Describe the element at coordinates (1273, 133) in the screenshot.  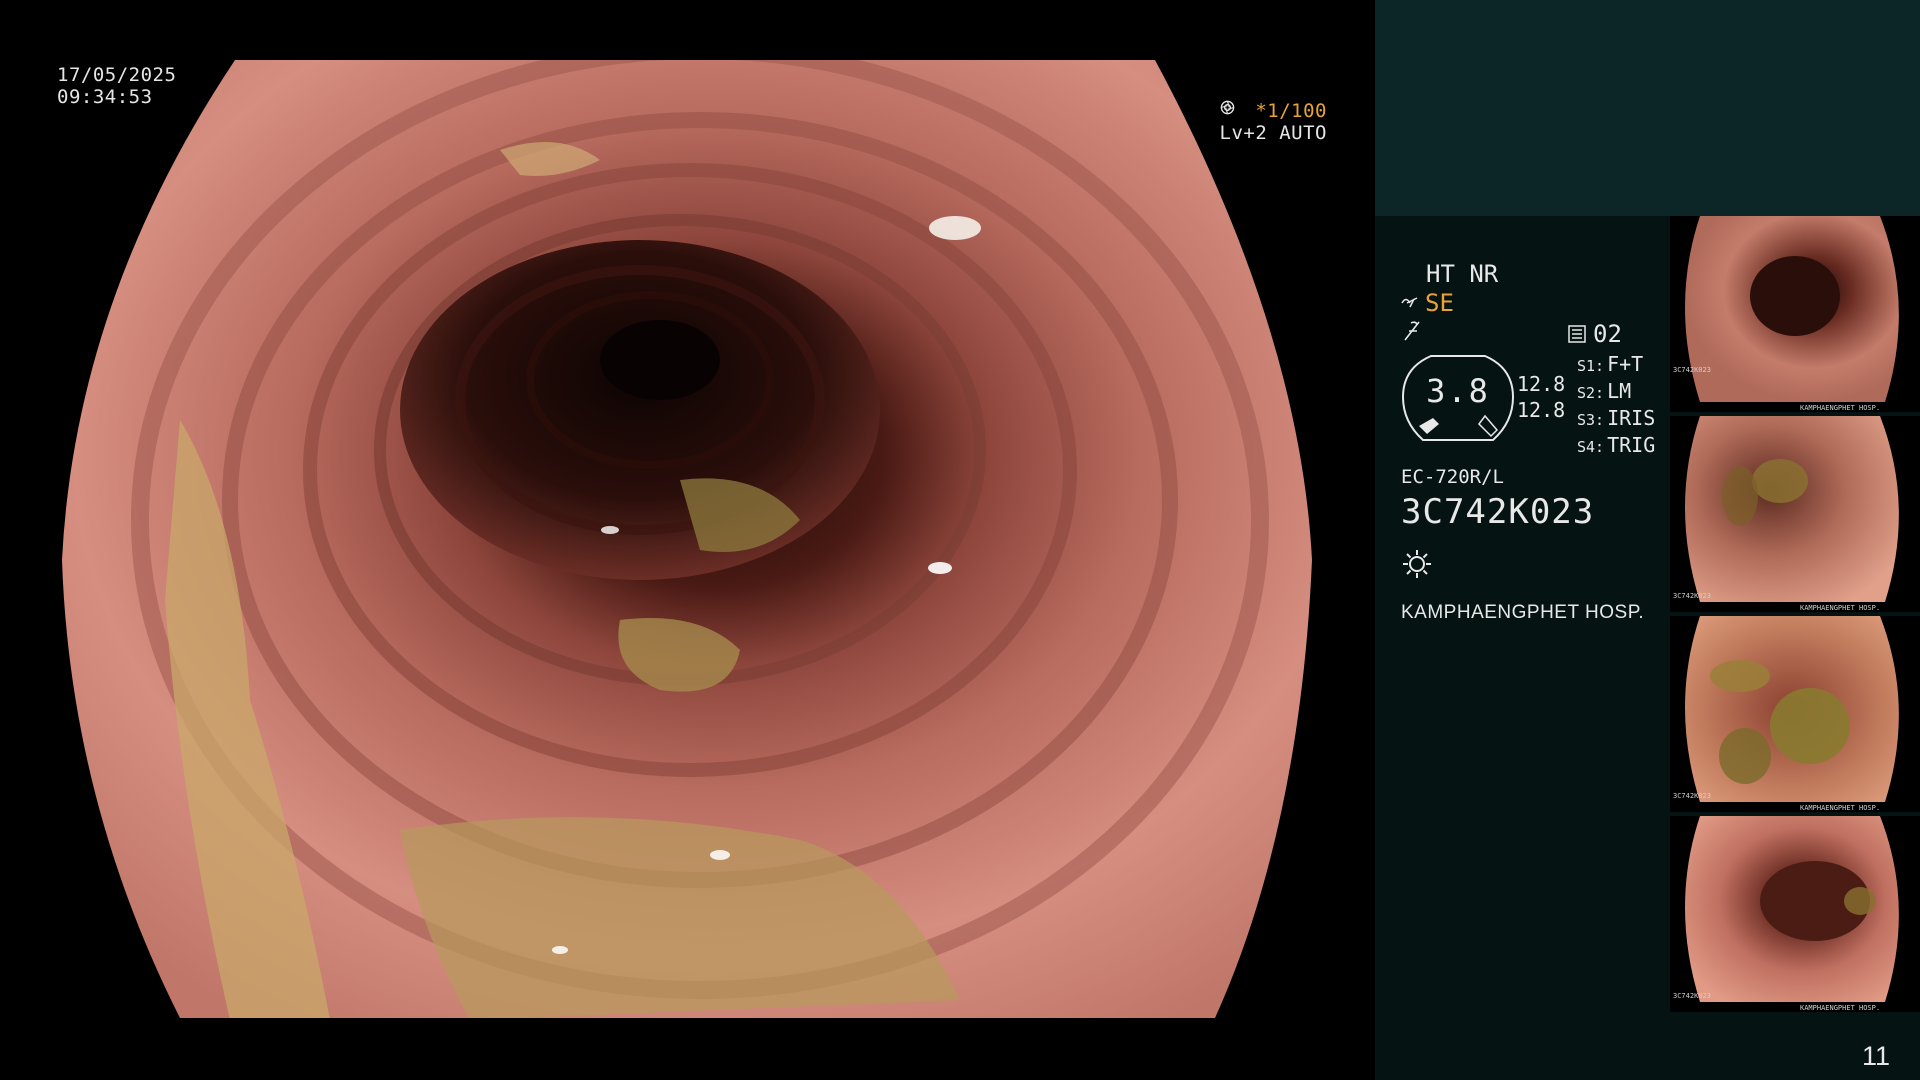
I see `exposure-level: Lv+2 AUTO` at that location.